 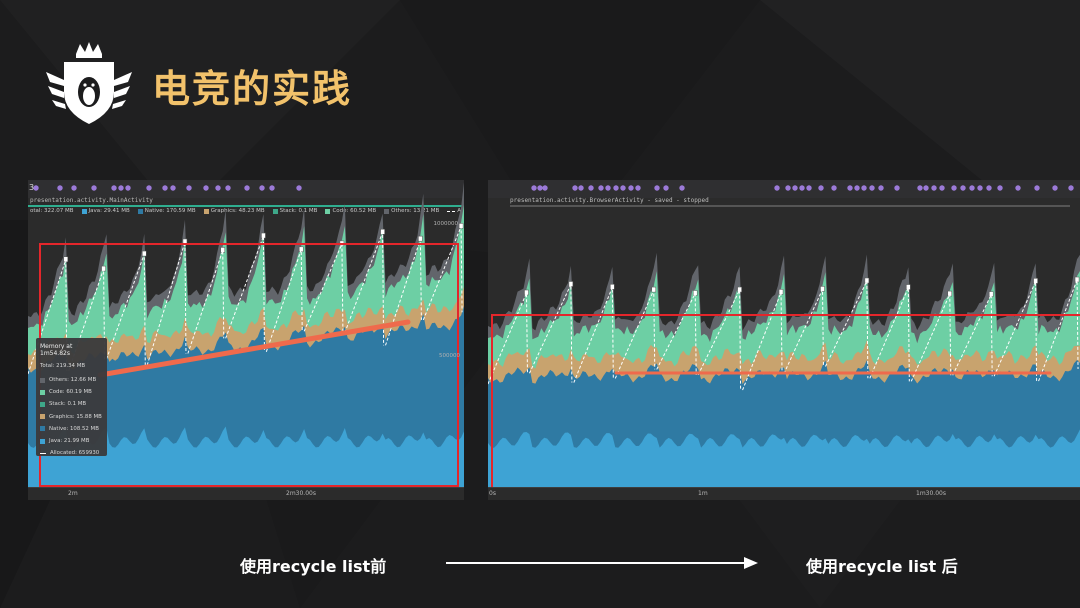 I want to click on tooltip-row-label: Code: 60.19 MB, so click(x=70, y=392).